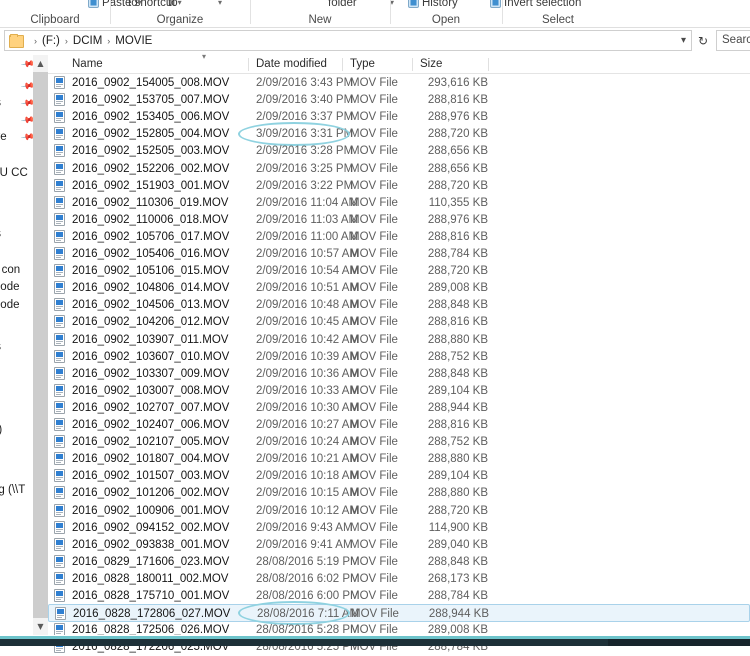  I want to click on breadcrumb: ›(F:)›DCIM›MOVIE, so click(90, 41).